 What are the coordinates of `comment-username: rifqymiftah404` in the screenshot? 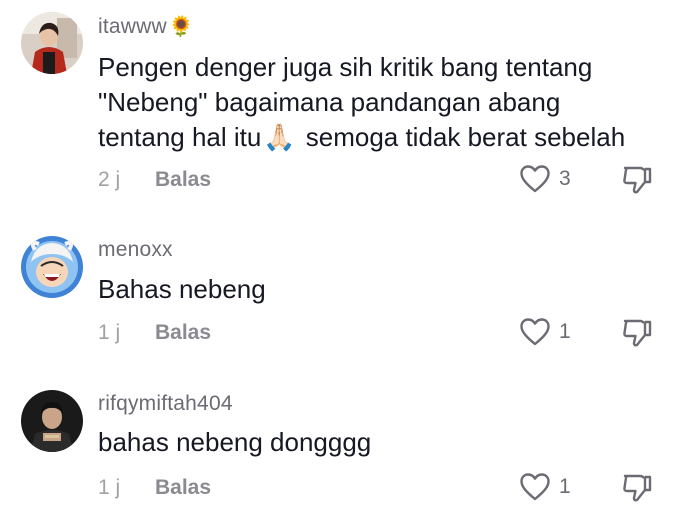 It's located at (165, 404).